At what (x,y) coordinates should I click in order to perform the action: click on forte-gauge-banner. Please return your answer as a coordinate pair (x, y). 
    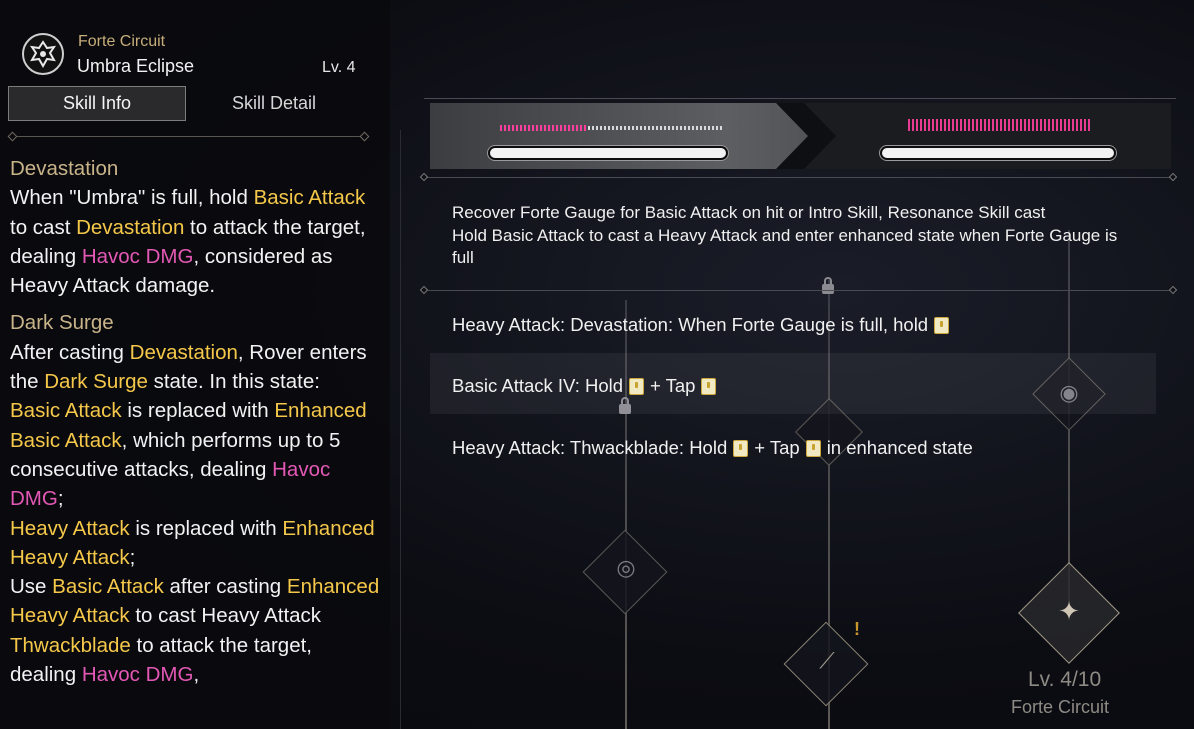
    Looking at the image, I should click on (800, 136).